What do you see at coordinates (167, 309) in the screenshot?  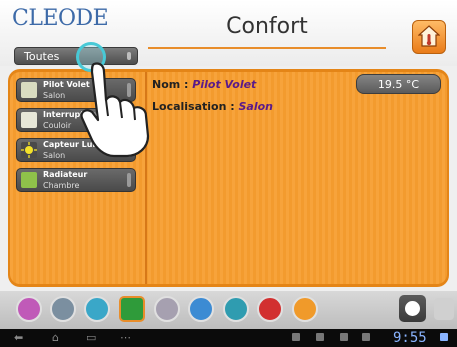 I see `alert-icon` at bounding box center [167, 309].